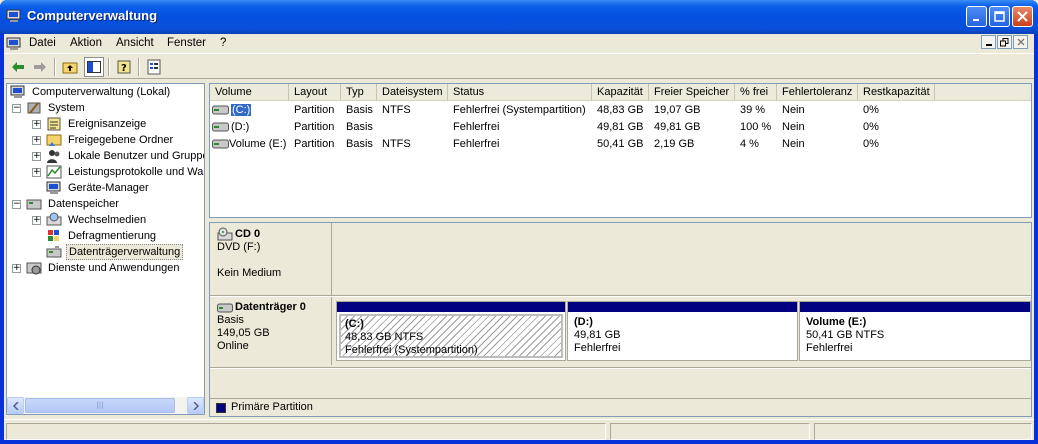 The height and width of the screenshot is (444, 1038). What do you see at coordinates (384, 337) in the screenshot?
I see `partition-size: 48,83 GB NTFS` at bounding box center [384, 337].